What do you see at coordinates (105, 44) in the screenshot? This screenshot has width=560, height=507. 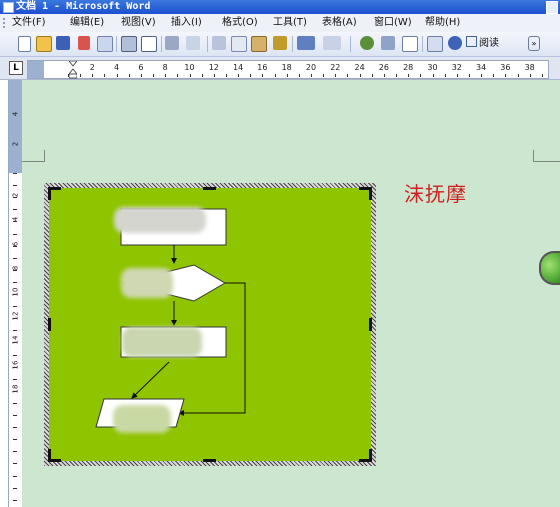 I see `email-icon` at bounding box center [105, 44].